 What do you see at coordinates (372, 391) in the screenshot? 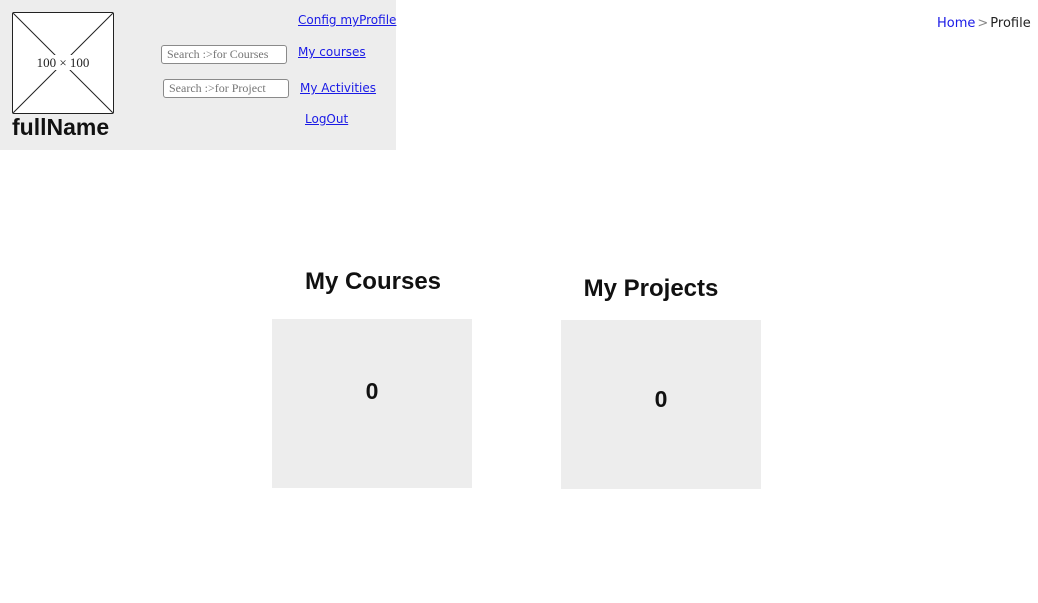
I see `my-courses-count: 0` at bounding box center [372, 391].